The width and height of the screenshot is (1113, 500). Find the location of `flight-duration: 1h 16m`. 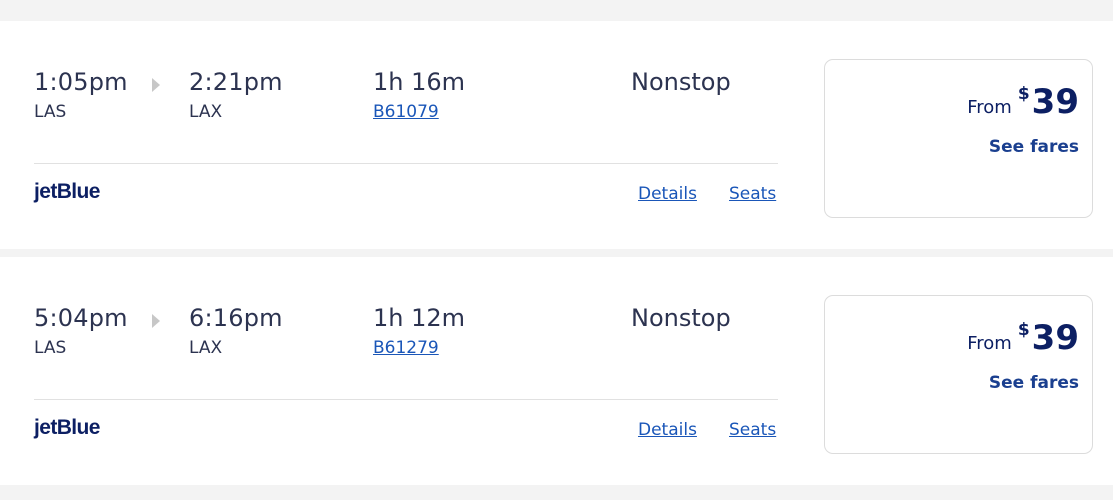

flight-duration: 1h 16m is located at coordinates (419, 82).